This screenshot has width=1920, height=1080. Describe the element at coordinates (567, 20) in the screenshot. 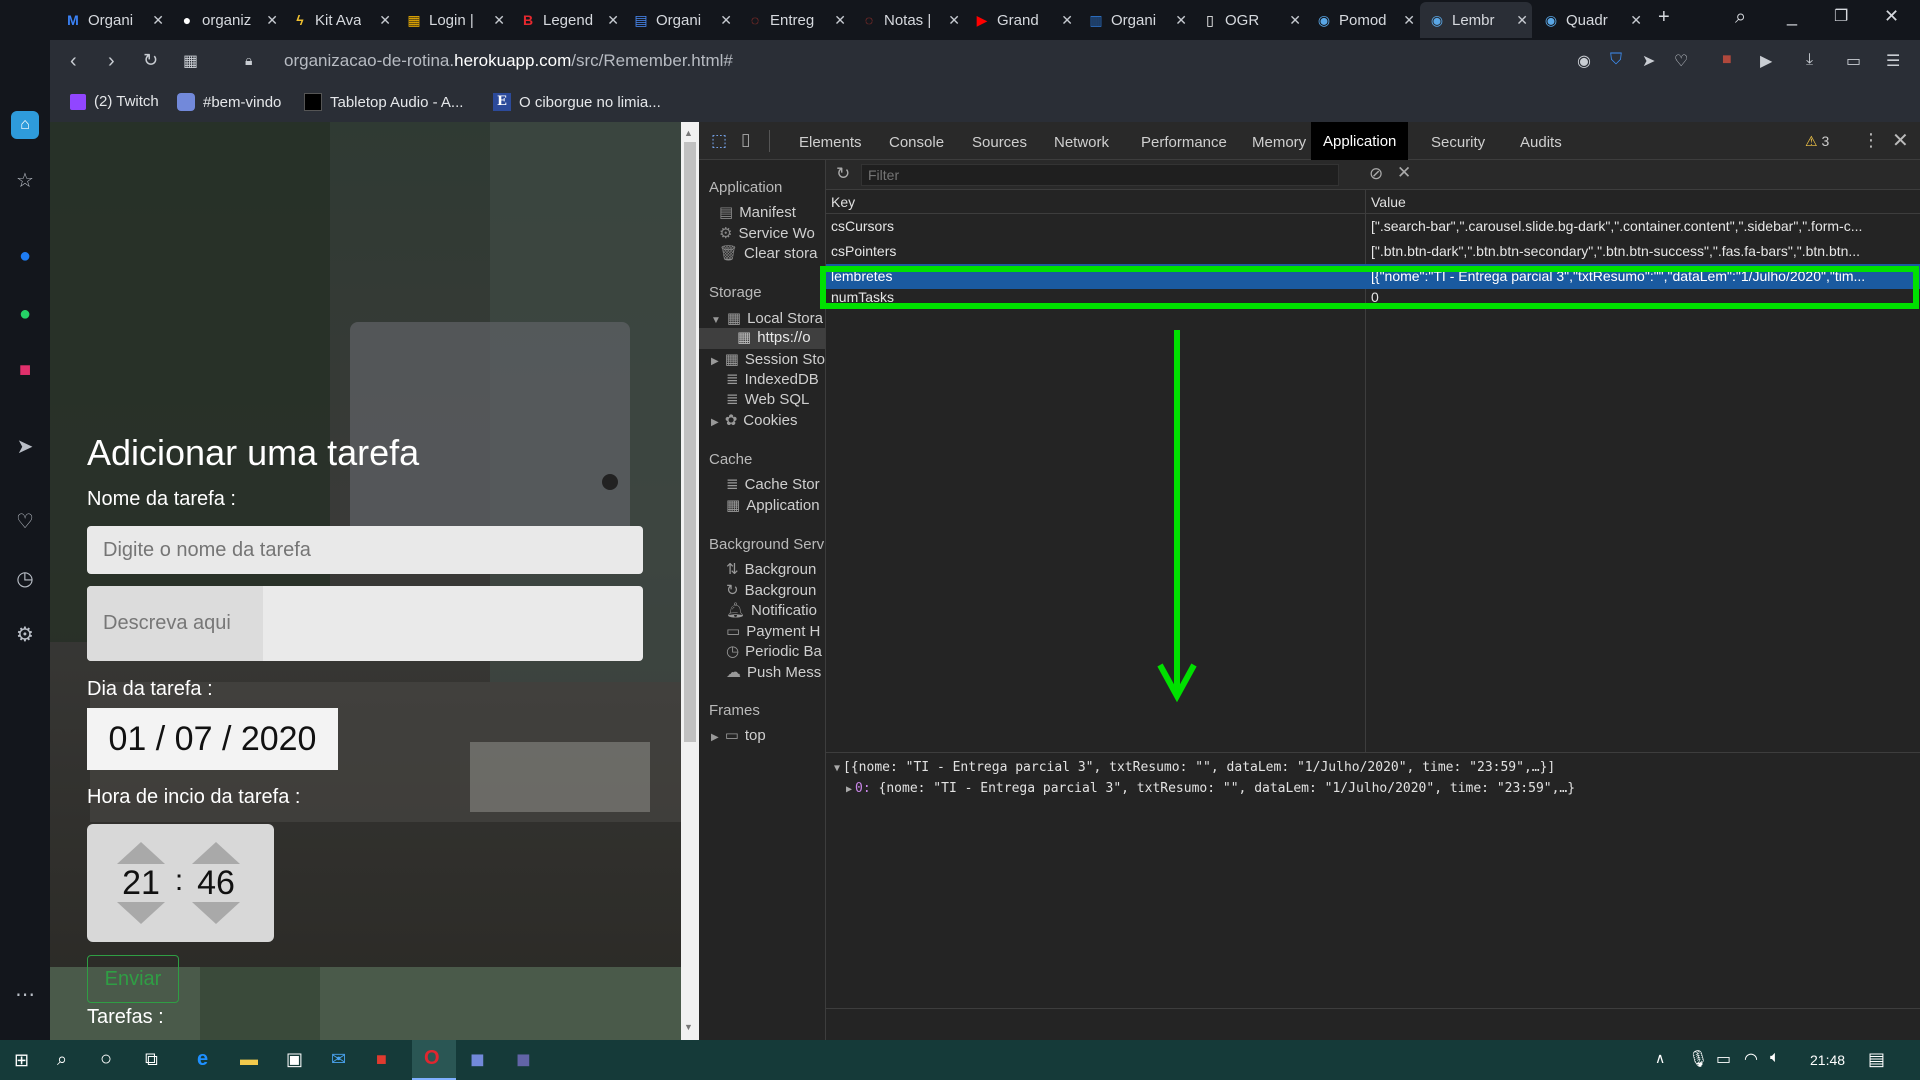

I see `browser-tab: B Legend ✕` at that location.